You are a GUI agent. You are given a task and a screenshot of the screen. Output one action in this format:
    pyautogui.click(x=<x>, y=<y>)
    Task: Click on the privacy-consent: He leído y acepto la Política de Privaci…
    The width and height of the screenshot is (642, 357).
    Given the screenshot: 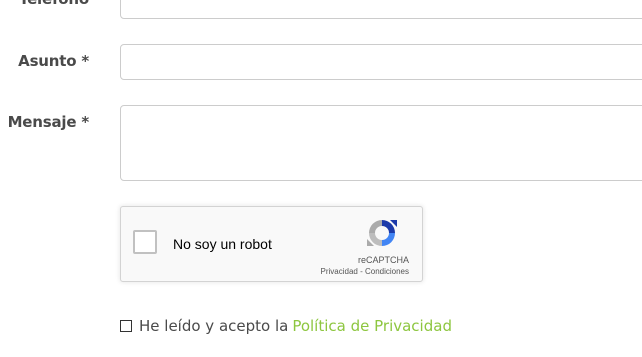 What is the action you would take?
    pyautogui.click(x=286, y=326)
    